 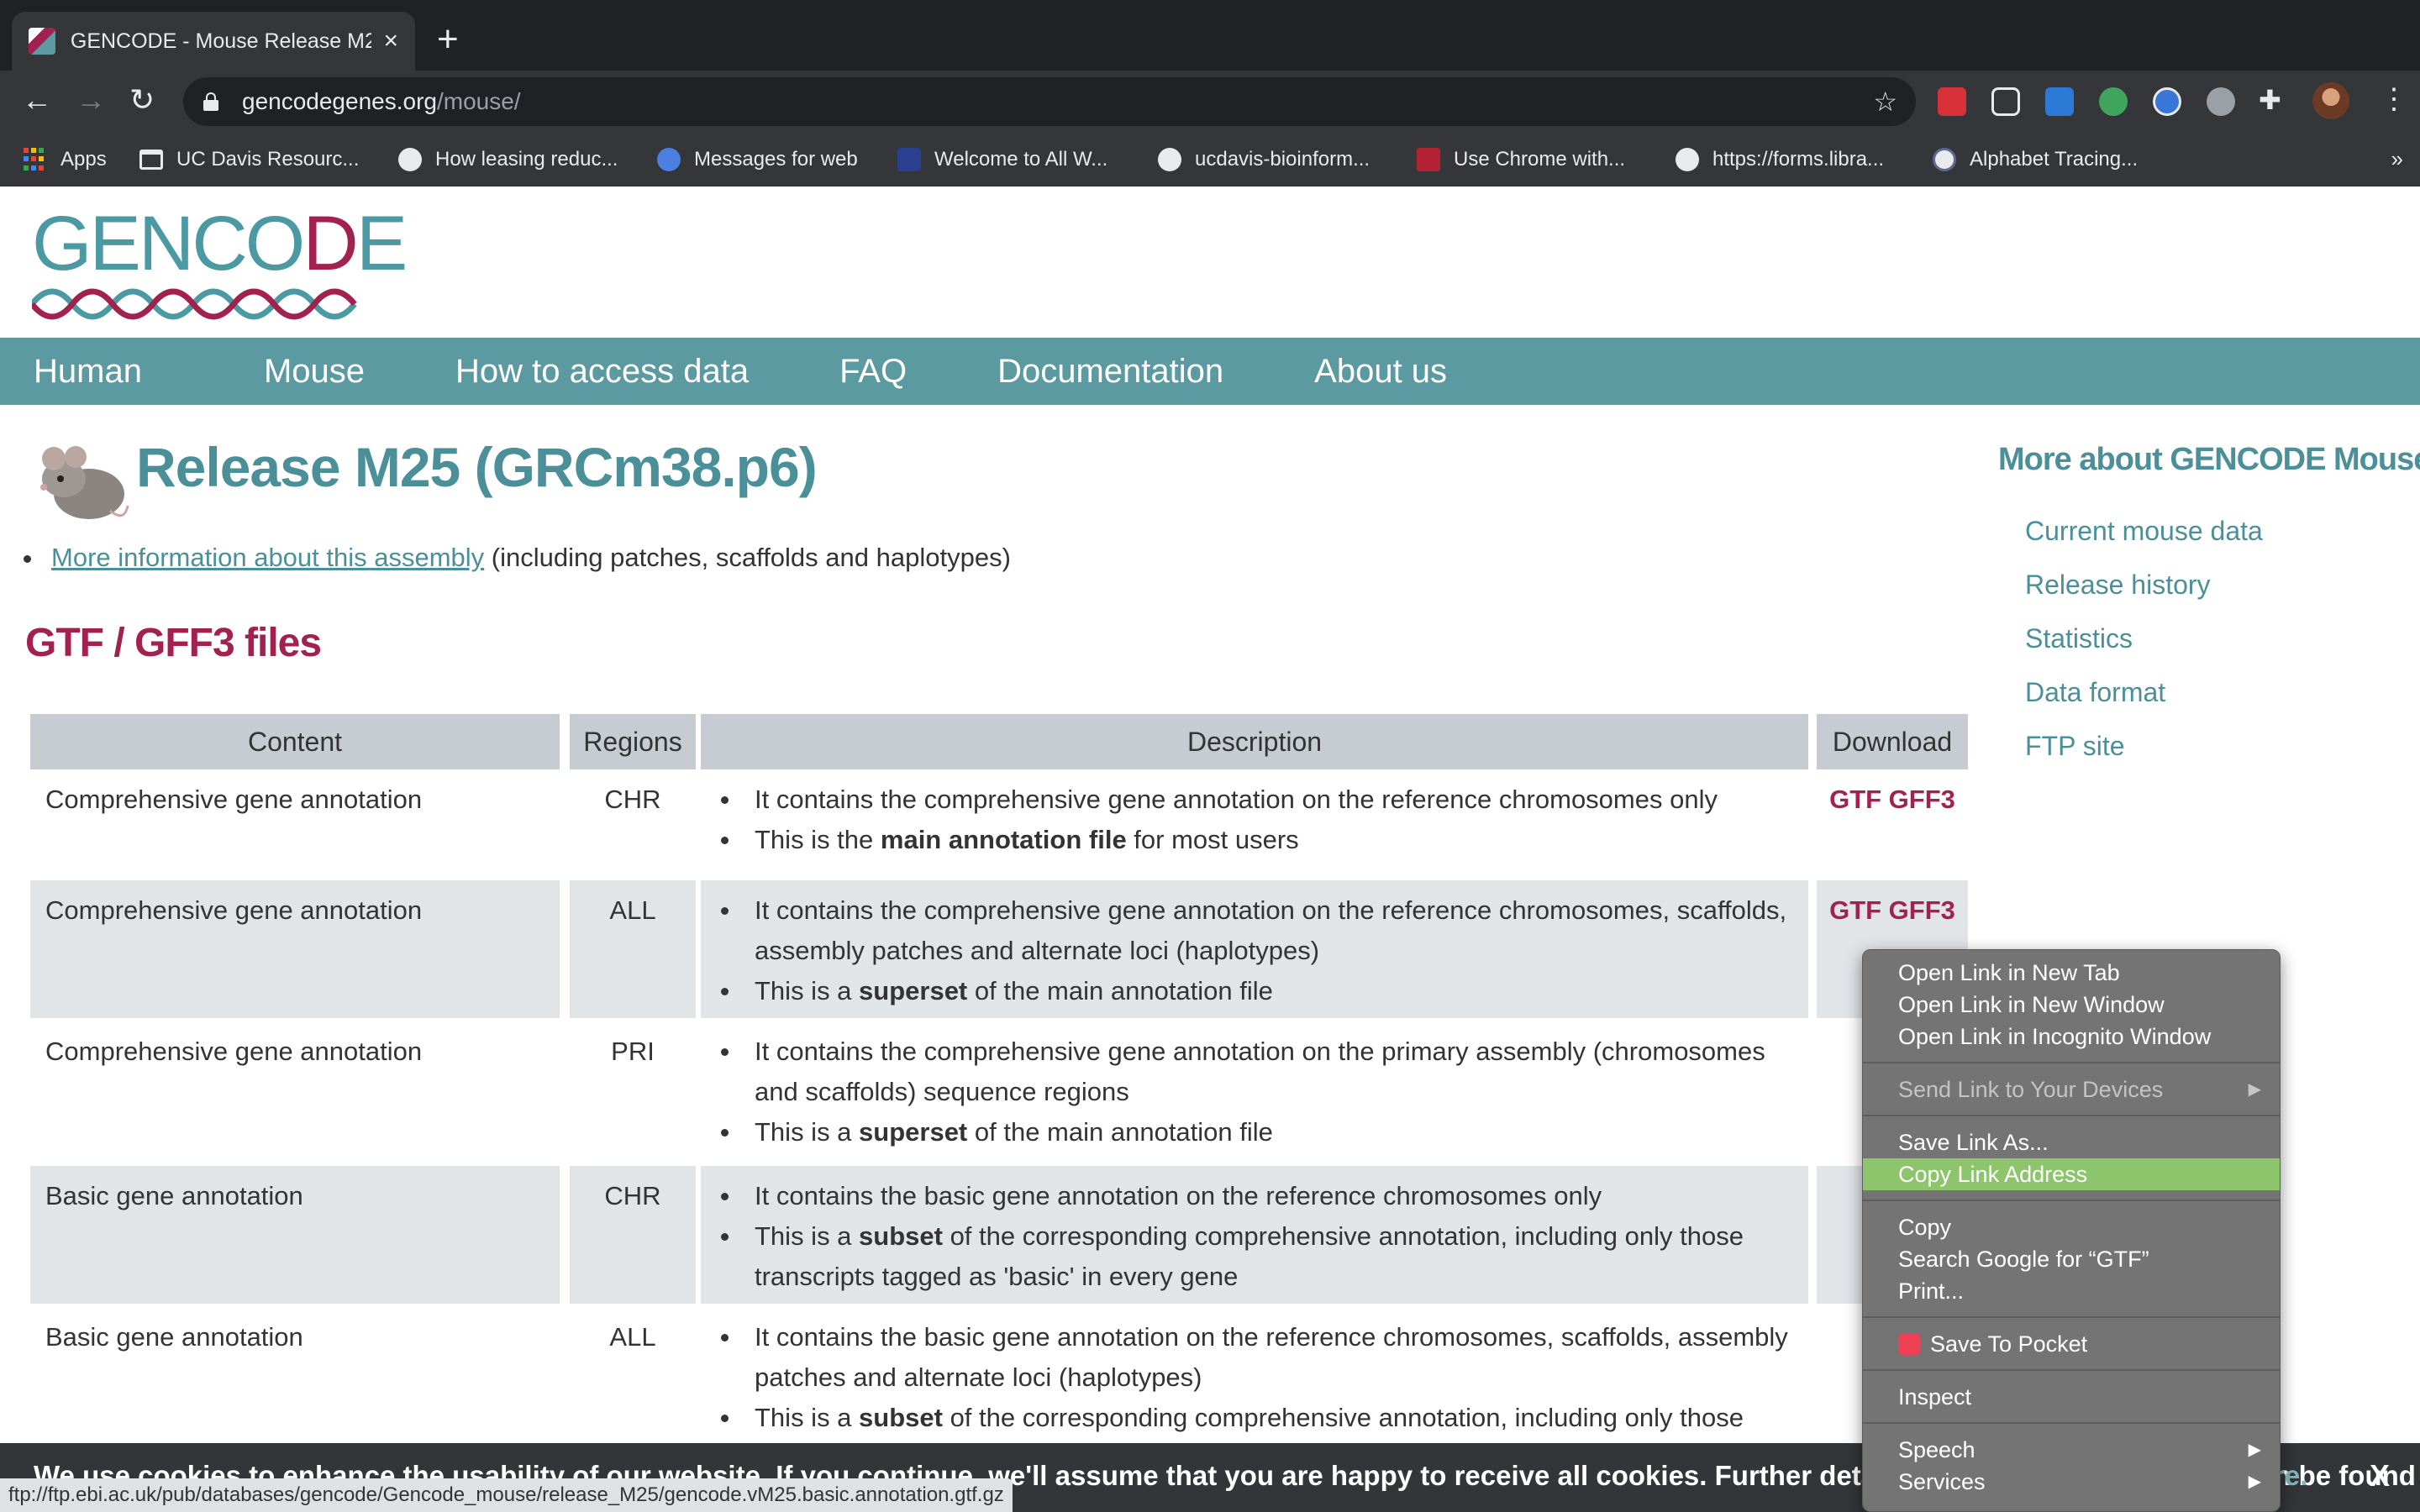 What do you see at coordinates (2071, 1450) in the screenshot?
I see `menu-speech: Speech ▶` at bounding box center [2071, 1450].